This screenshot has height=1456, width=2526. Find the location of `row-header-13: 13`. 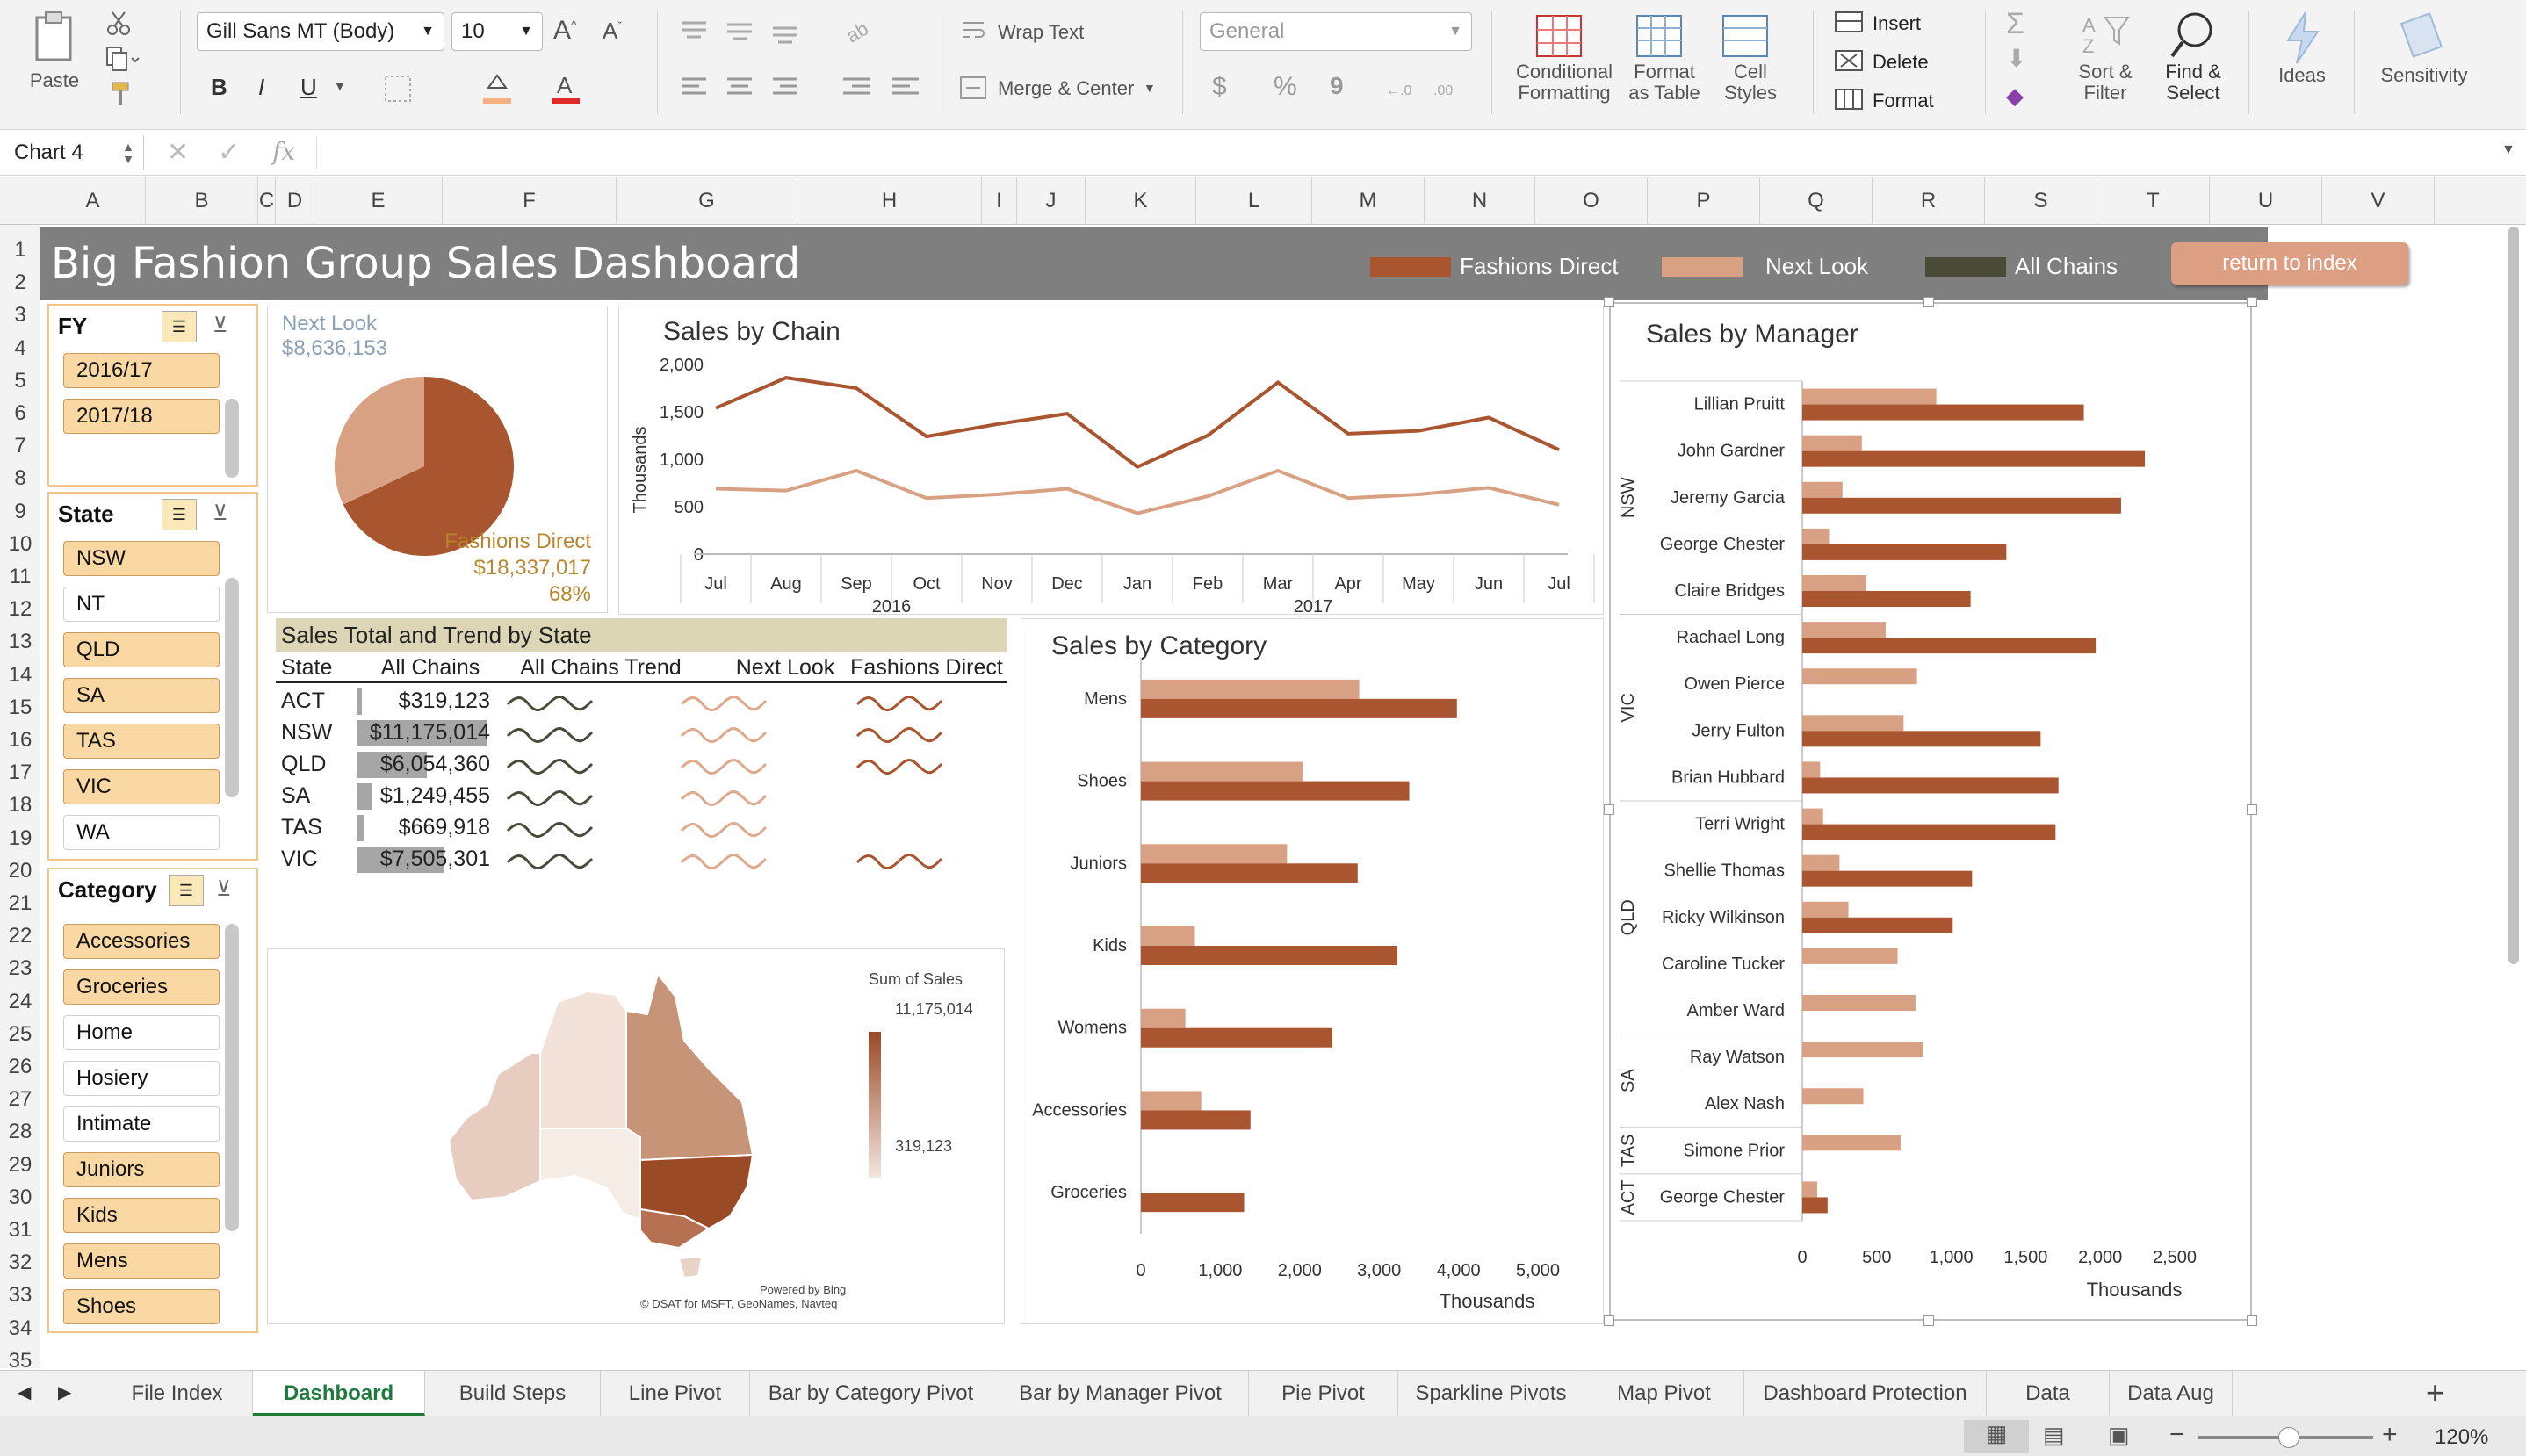

row-header-13: 13 is located at coordinates (20, 641).